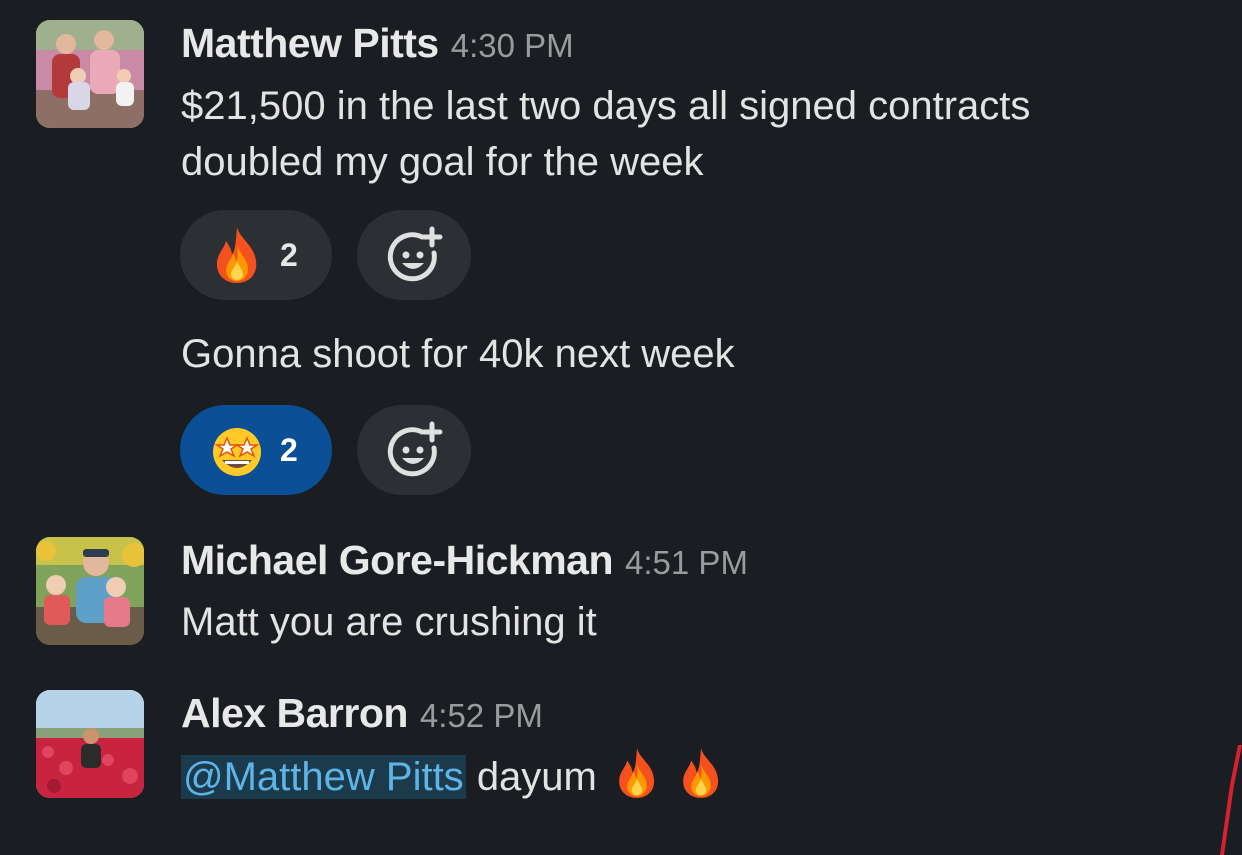 This screenshot has height=855, width=1242. What do you see at coordinates (1231, 800) in the screenshot?
I see `annotation-stroke` at bounding box center [1231, 800].